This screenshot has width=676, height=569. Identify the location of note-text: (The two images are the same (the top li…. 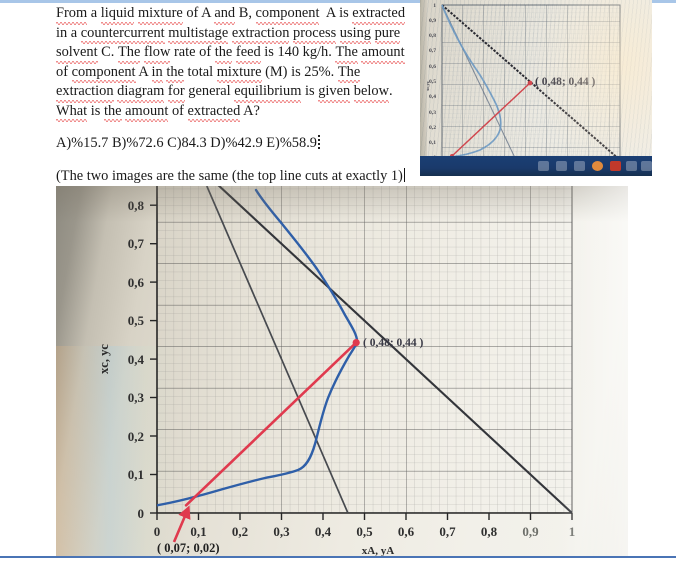
(229, 175).